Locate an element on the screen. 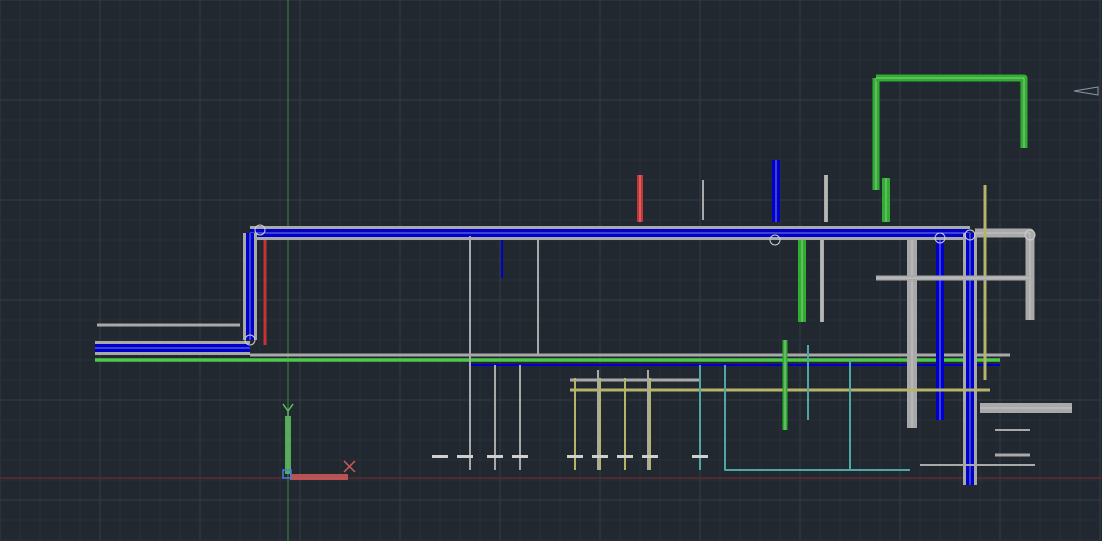 The image size is (1102, 541). ucs-icon: X Y is located at coordinates (319, 441).